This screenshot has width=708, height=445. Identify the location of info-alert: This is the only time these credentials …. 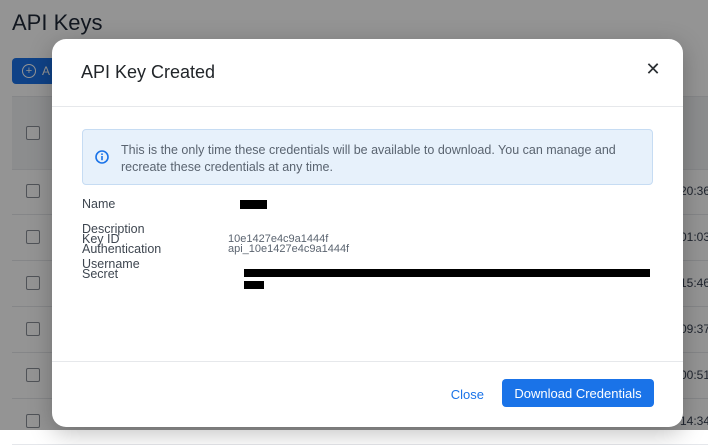
(367, 157).